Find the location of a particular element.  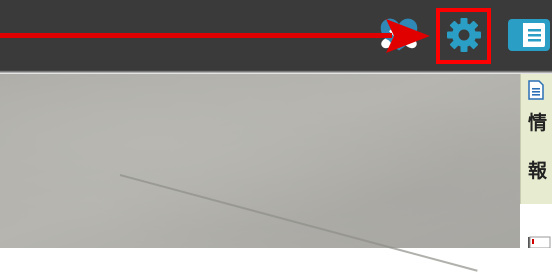

panel-toggle-button is located at coordinates (528, 35).